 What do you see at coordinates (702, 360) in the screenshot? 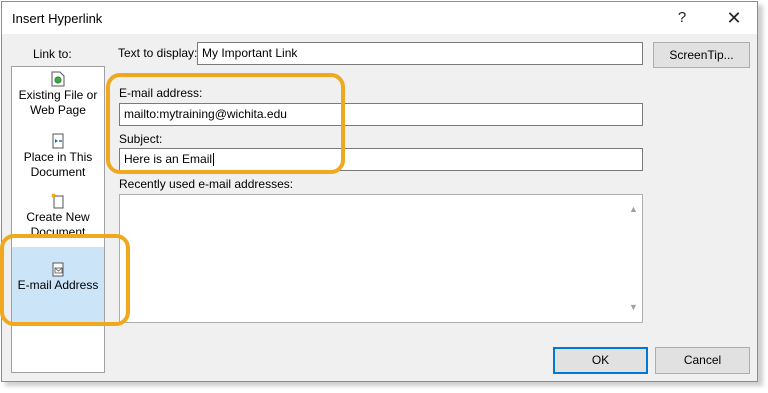
I see `cancel-button: Cancel` at bounding box center [702, 360].